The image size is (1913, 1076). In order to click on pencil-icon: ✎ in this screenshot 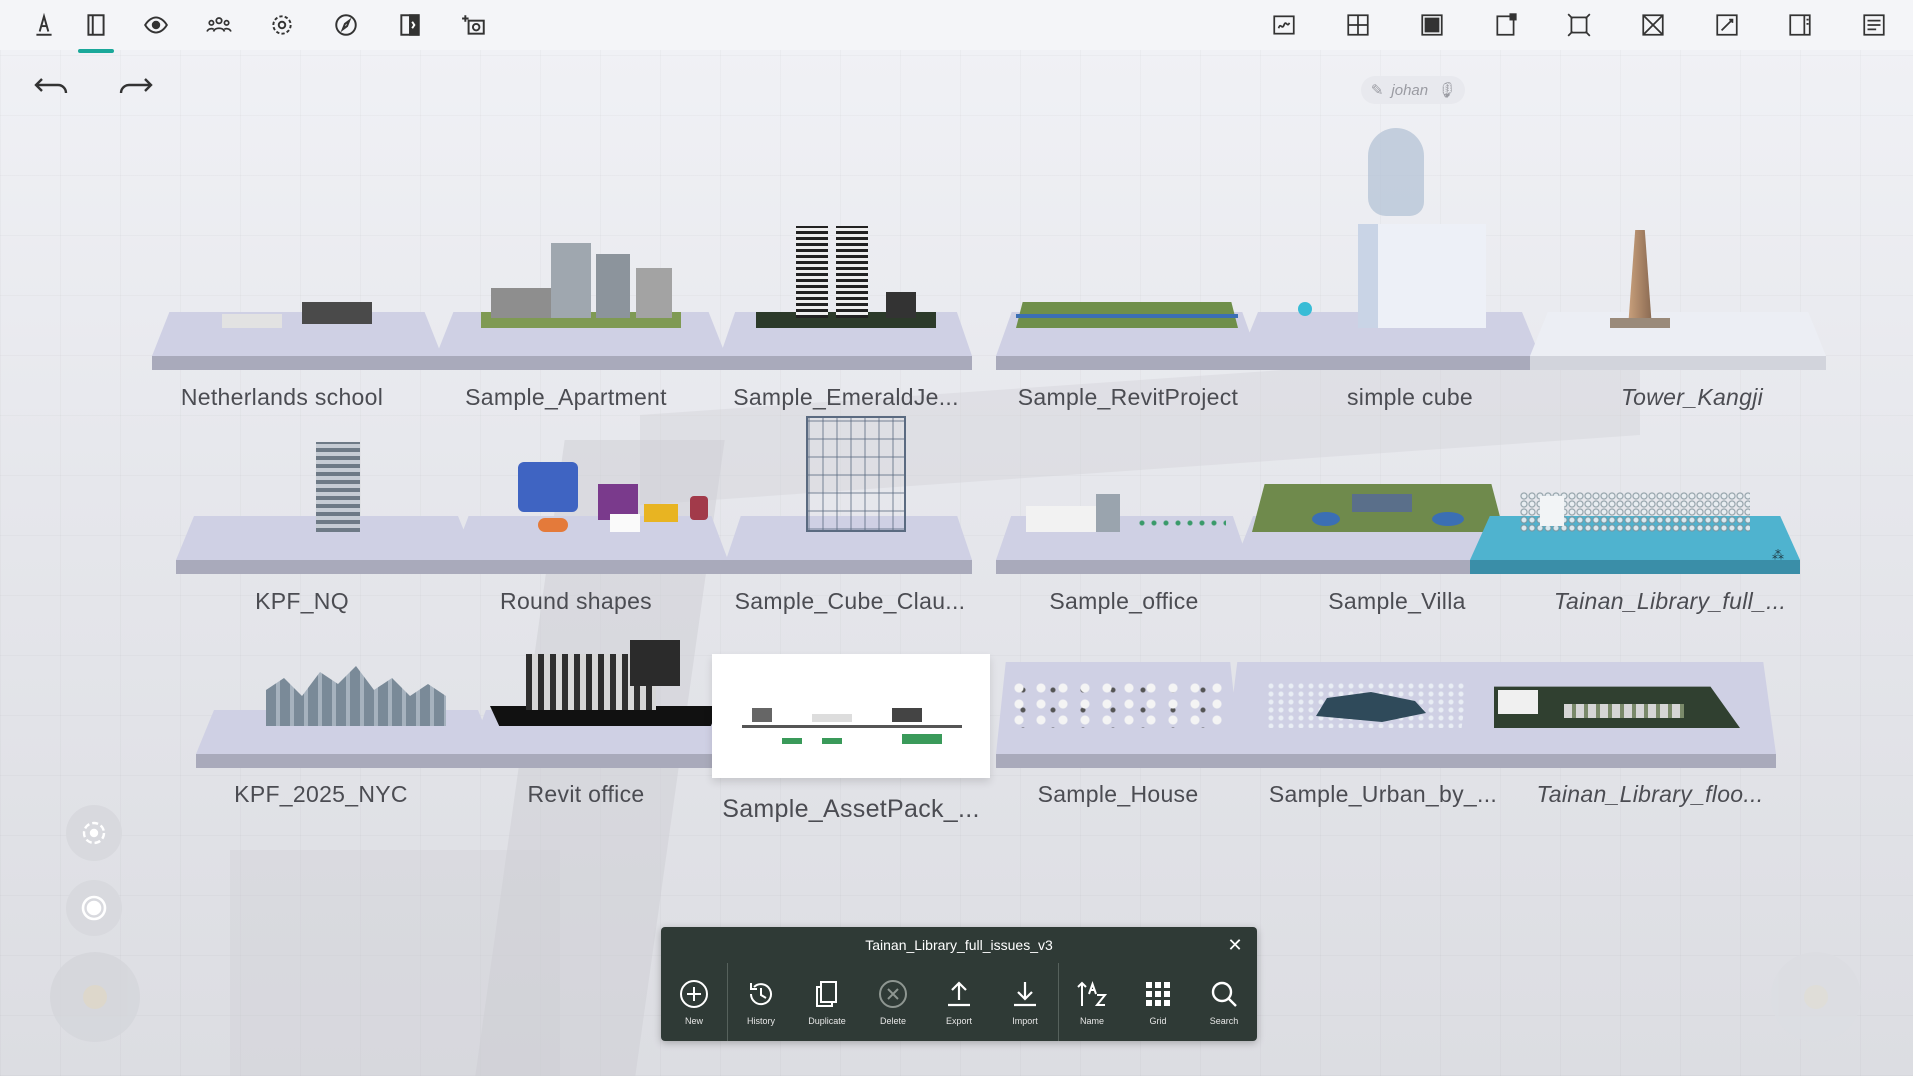, I will do `click(1377, 90)`.